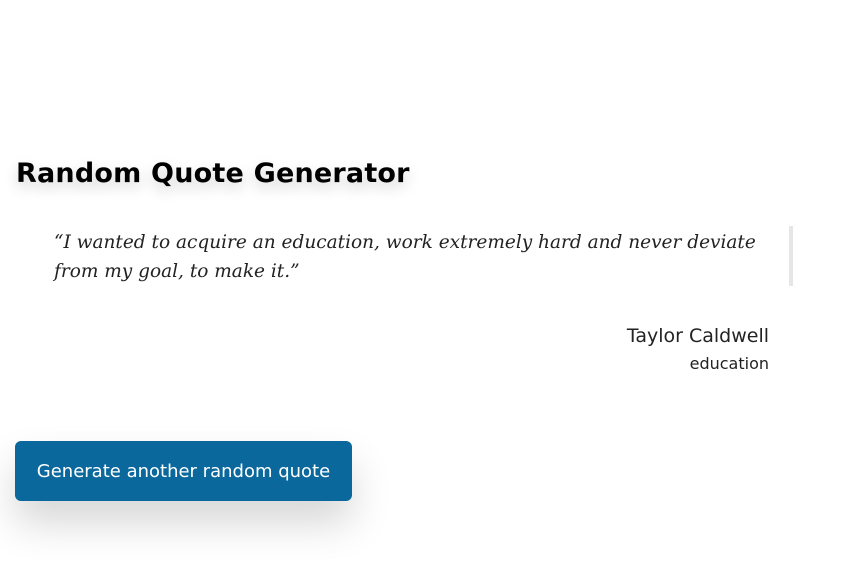  What do you see at coordinates (183, 471) in the screenshot?
I see `generate-quote-button: Generate another random quote` at bounding box center [183, 471].